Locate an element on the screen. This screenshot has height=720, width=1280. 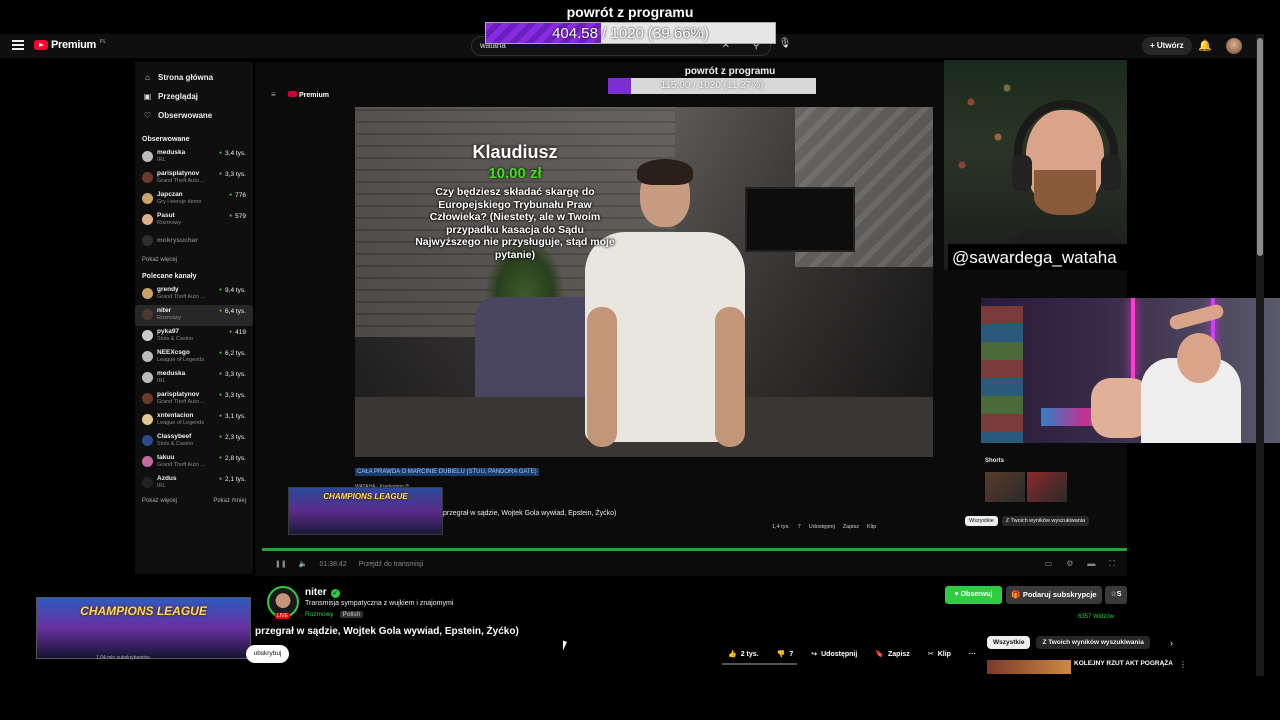
sidebar-channel: Azdus IRL 2,1 tys. is located at coordinates (194, 483).